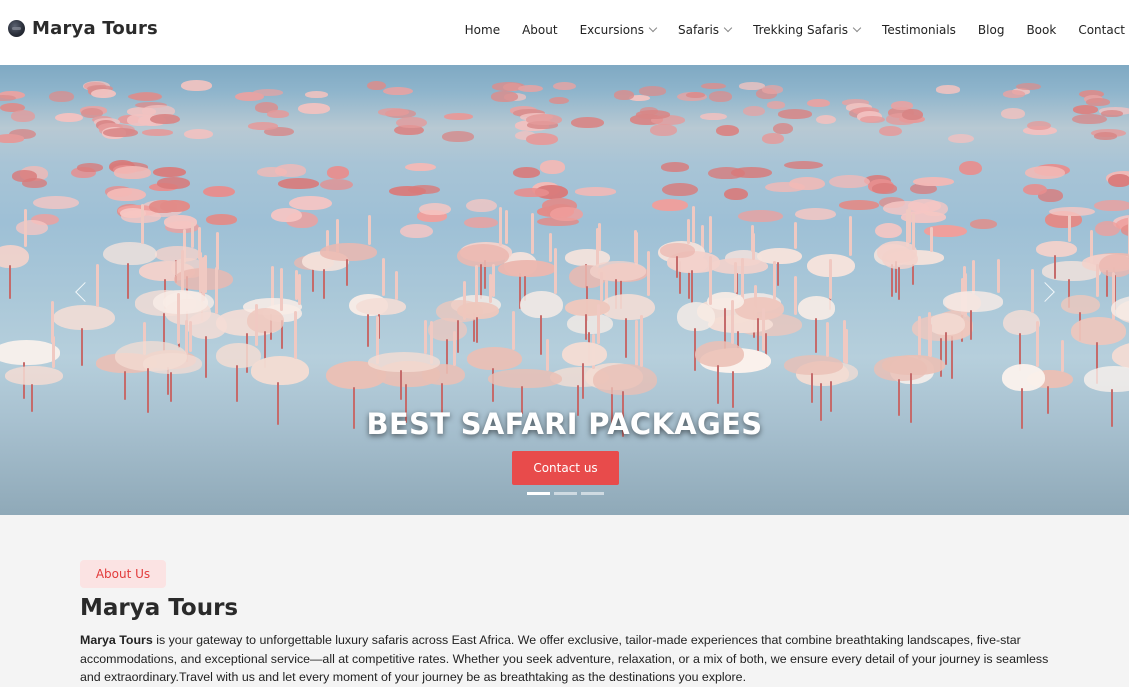 The height and width of the screenshot is (687, 1129). I want to click on about-badge: About Us, so click(123, 574).